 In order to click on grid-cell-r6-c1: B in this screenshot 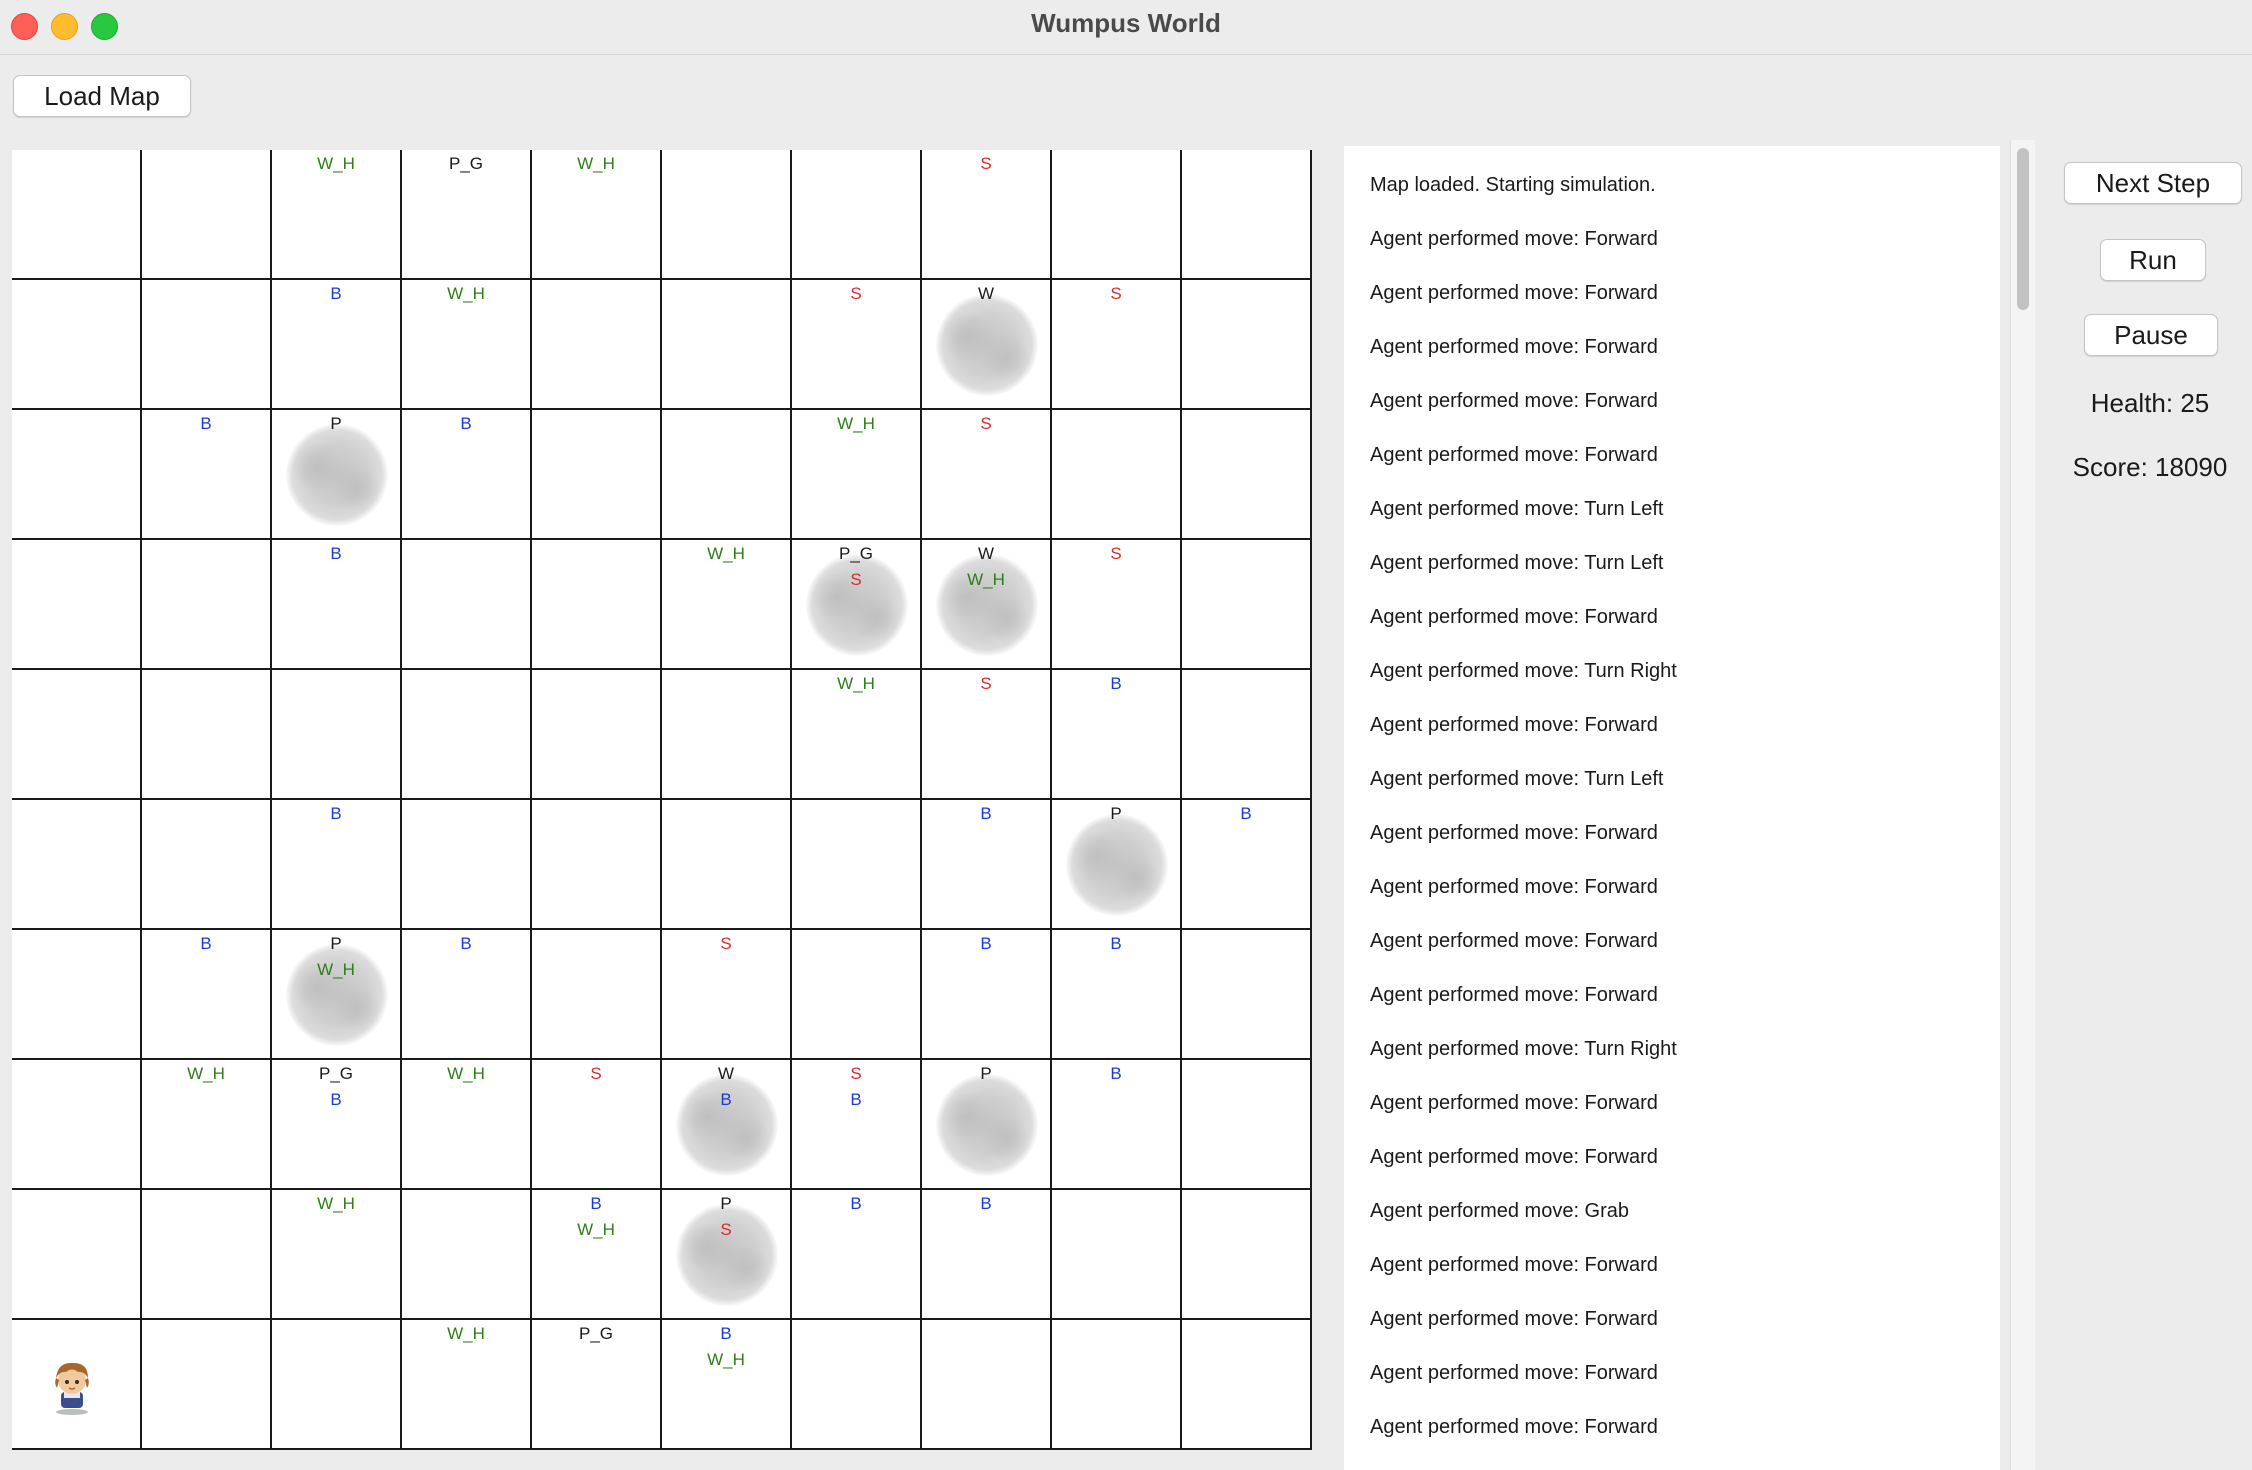, I will do `click(207, 995)`.